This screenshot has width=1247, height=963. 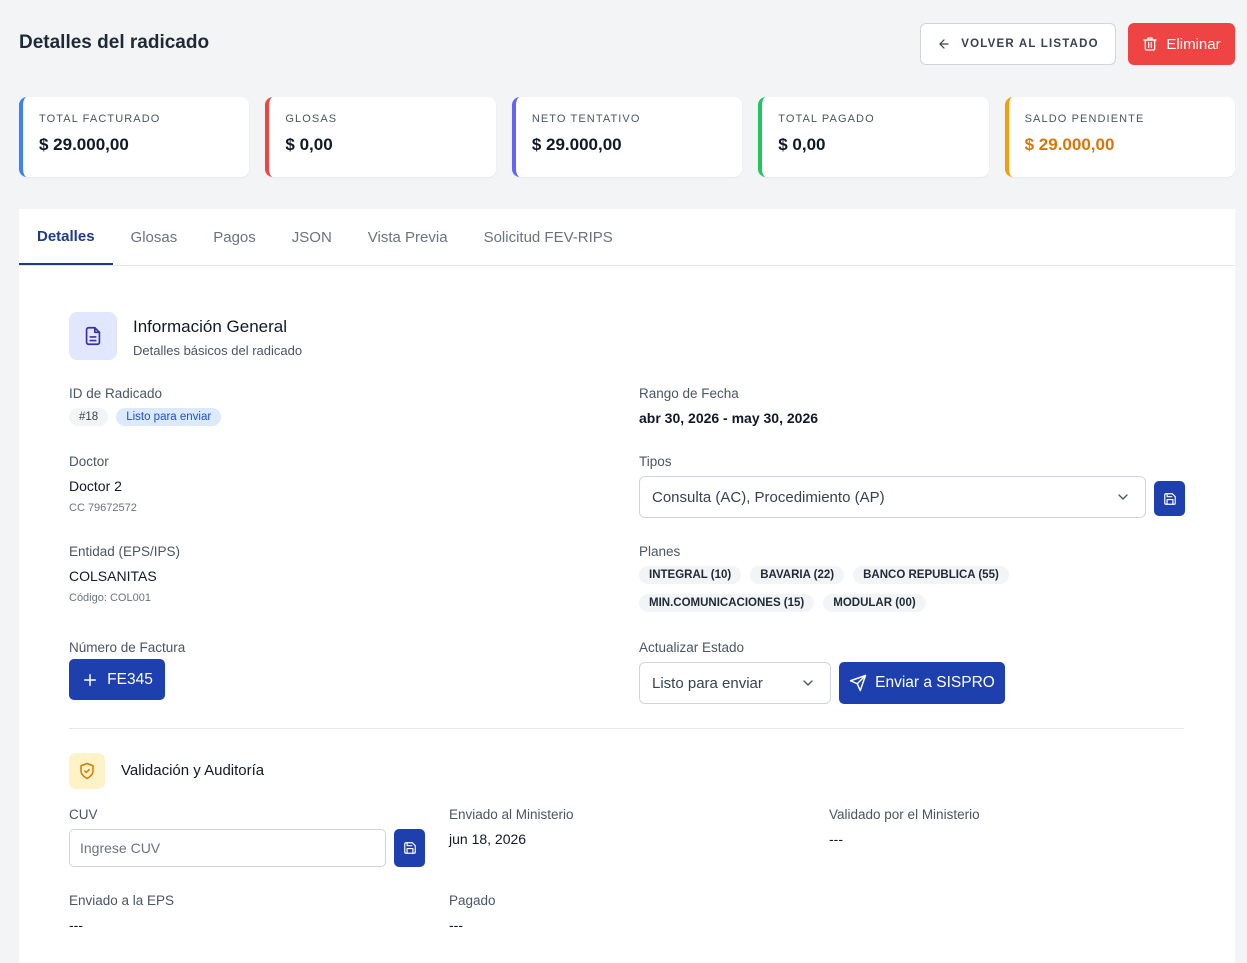 I want to click on tipos-label: Tipos, so click(x=655, y=461).